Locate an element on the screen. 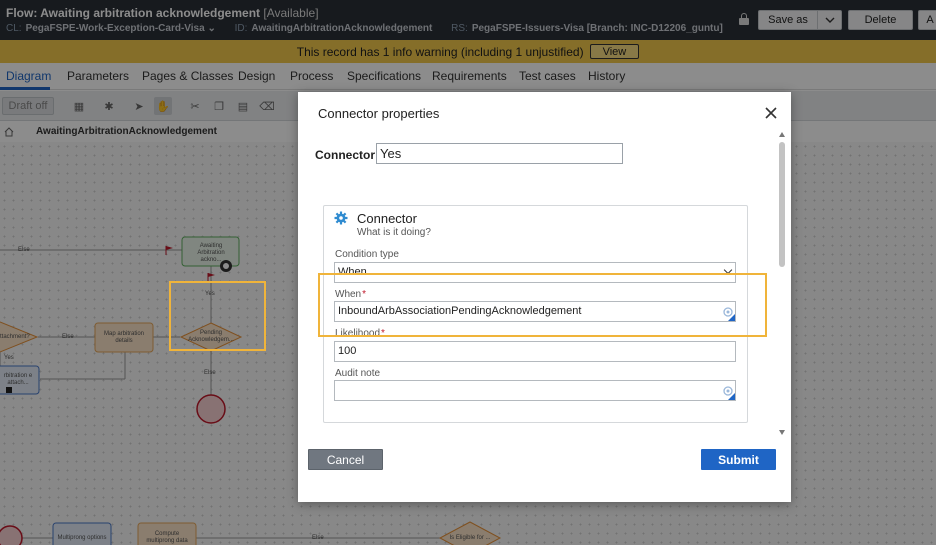  scroll-thumb is located at coordinates (782, 204).